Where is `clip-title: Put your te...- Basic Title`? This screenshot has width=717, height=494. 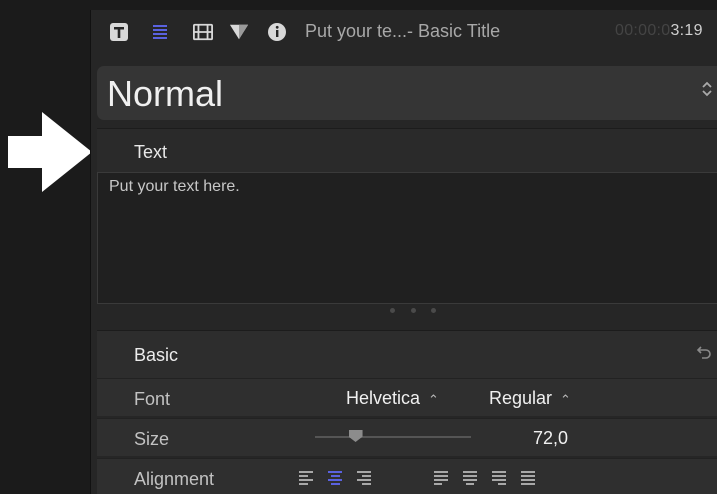 clip-title: Put your te...- Basic Title is located at coordinates (403, 31).